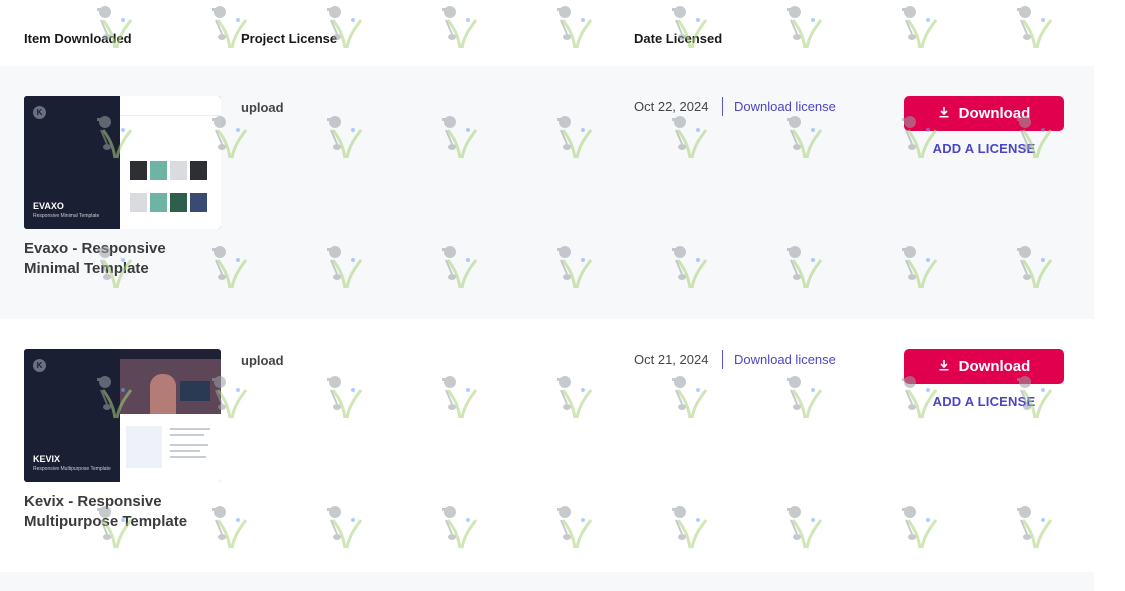  I want to click on thumbnail-template-name: EVAXO, so click(48, 206).